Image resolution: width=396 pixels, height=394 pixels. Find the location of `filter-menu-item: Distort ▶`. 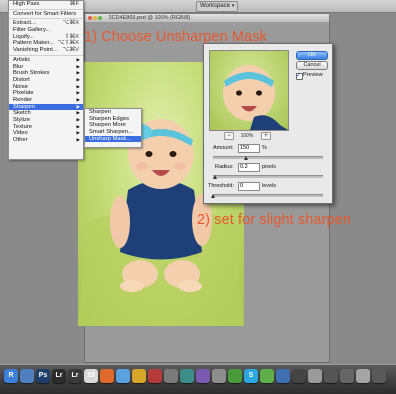

filter-menu-item: Distort ▶ is located at coordinates (46, 80).